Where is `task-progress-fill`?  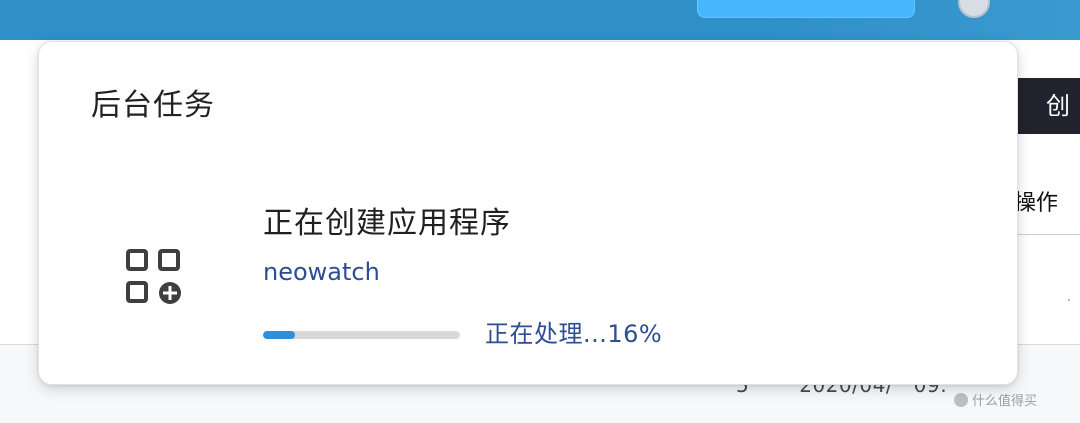
task-progress-fill is located at coordinates (279, 335).